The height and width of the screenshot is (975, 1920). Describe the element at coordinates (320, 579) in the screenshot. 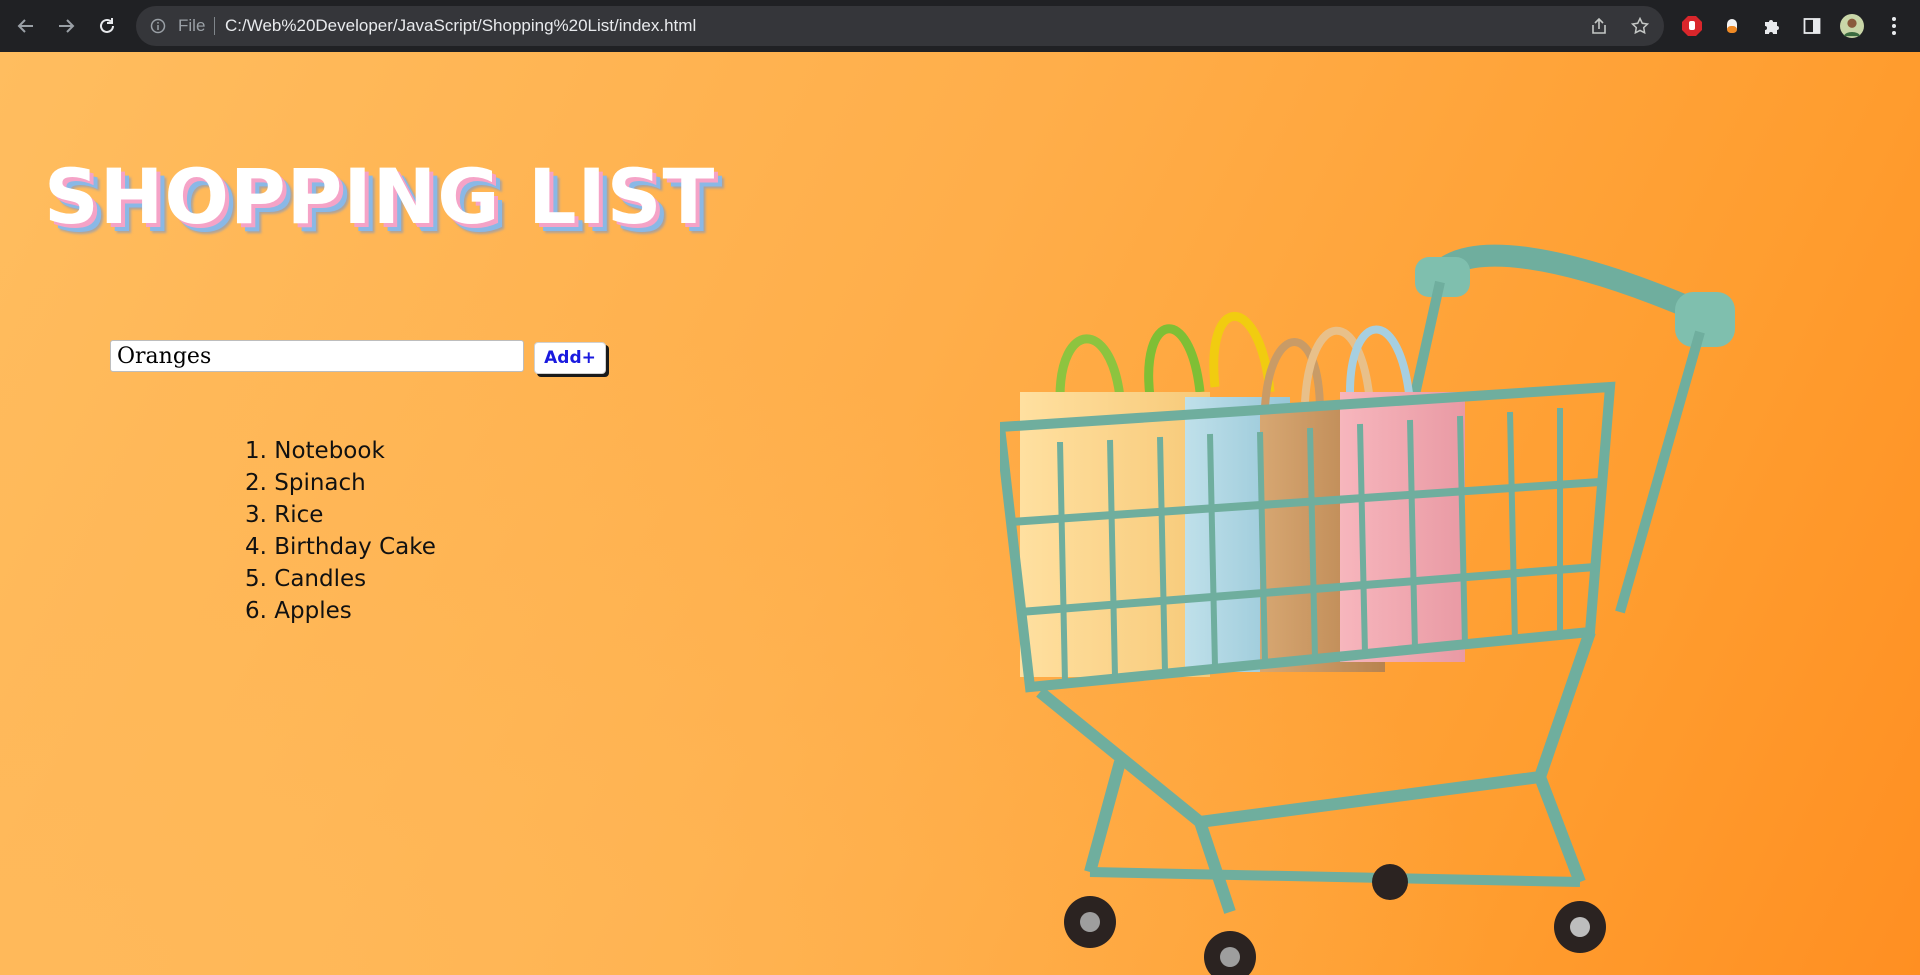

I see `list-item-label: Candles` at that location.